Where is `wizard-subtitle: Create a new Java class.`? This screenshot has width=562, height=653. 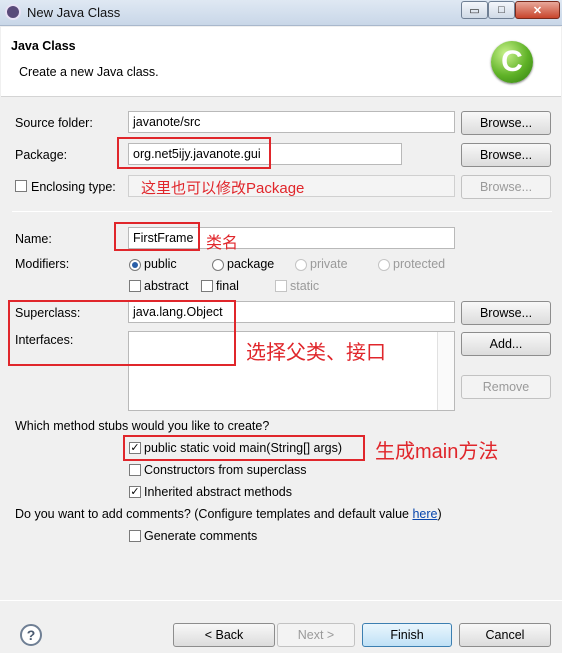
wizard-subtitle: Create a new Java class. is located at coordinates (89, 72).